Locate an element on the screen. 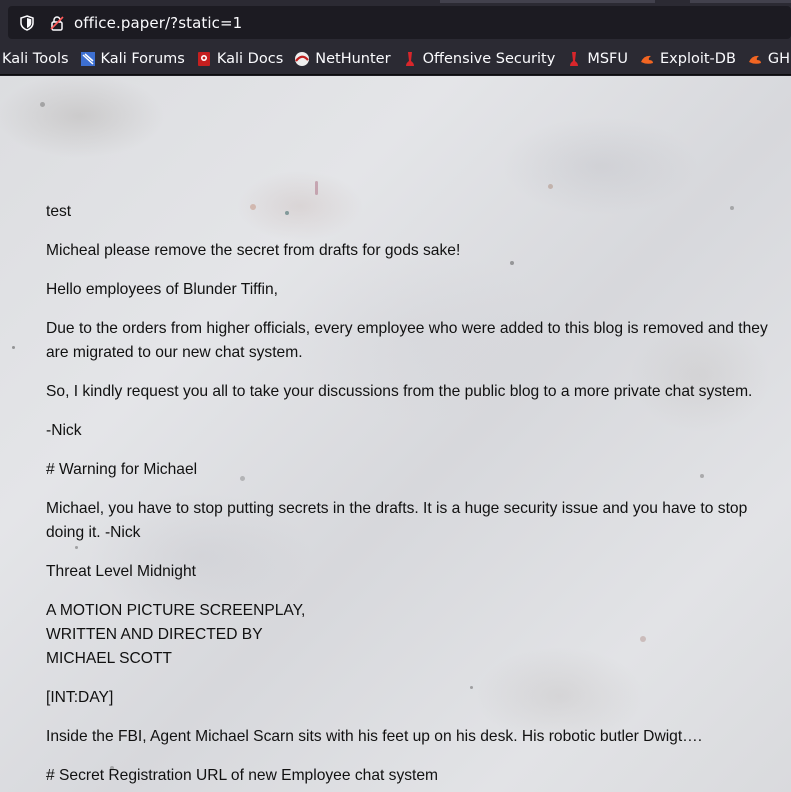 This screenshot has height=792, width=791. post-paragraph: [INT:DAY] is located at coordinates (80, 697).